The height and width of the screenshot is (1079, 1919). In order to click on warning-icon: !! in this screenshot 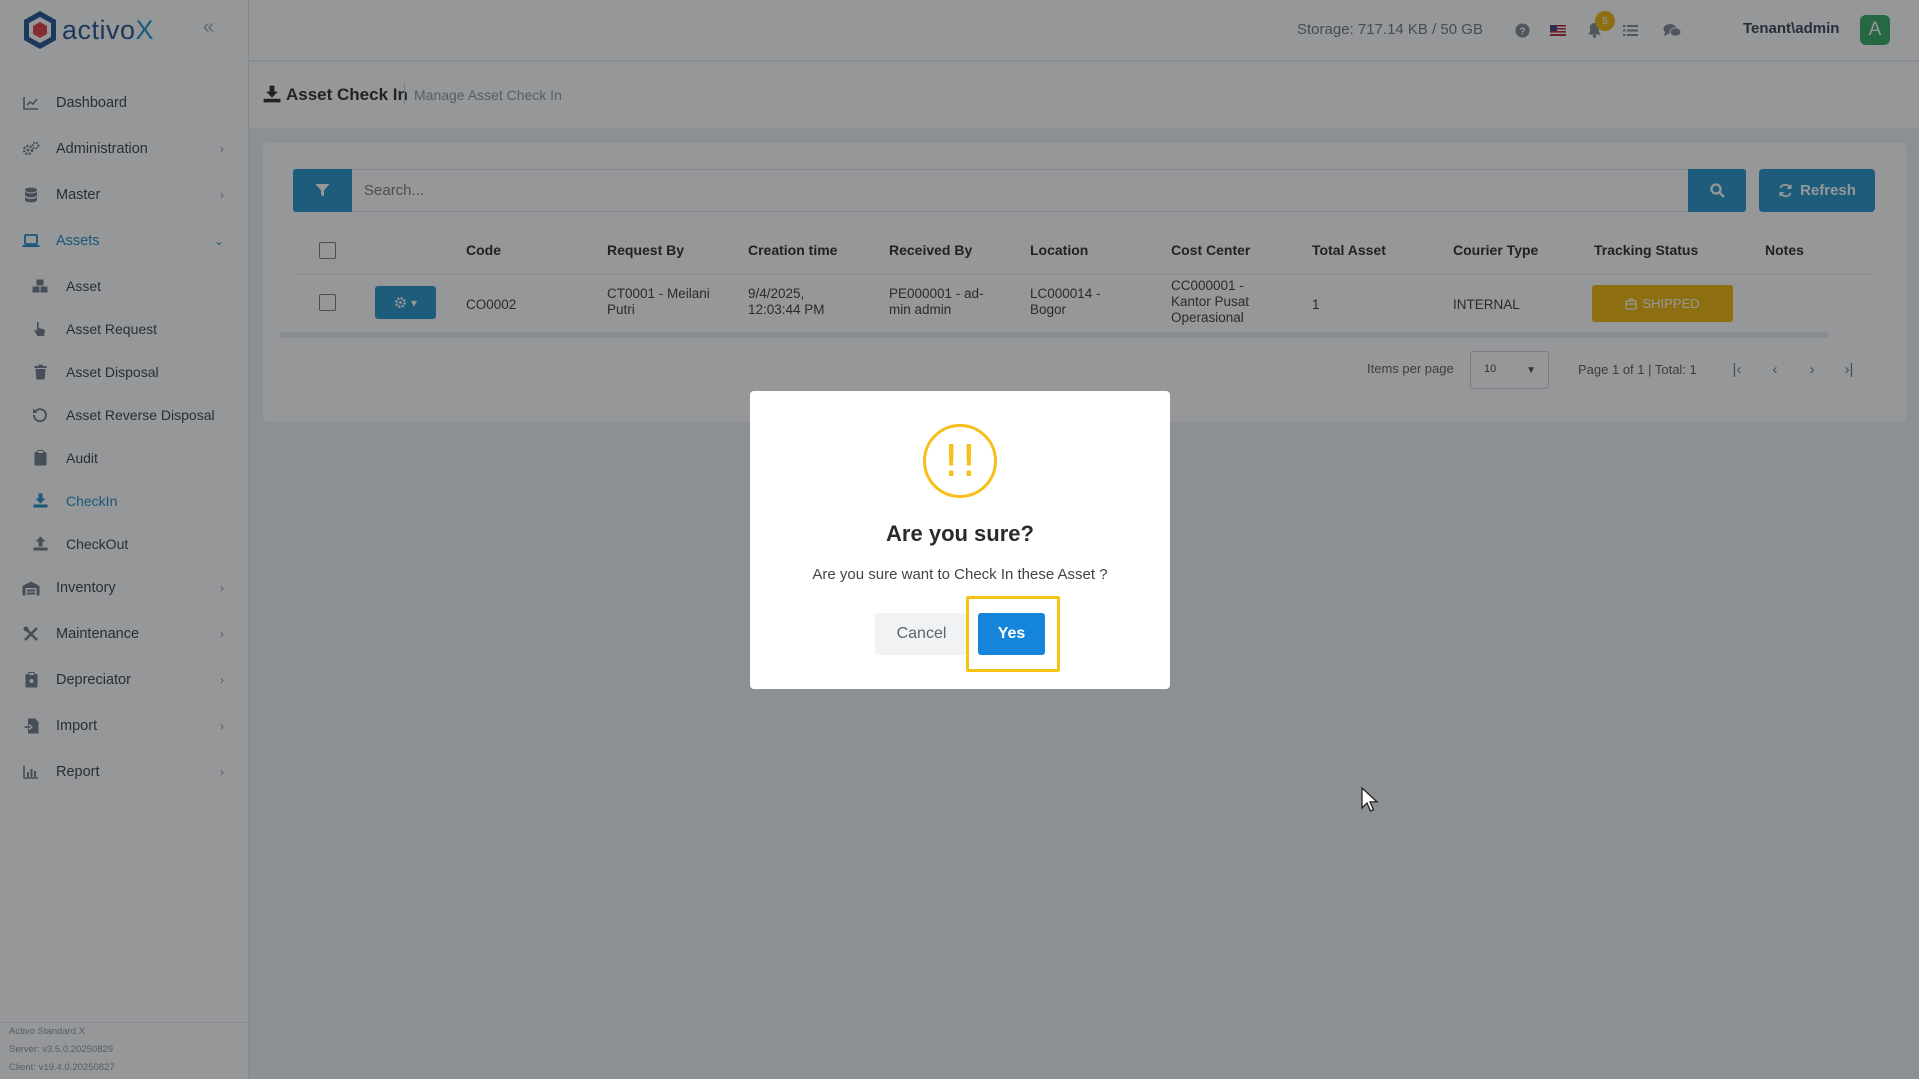, I will do `click(960, 461)`.